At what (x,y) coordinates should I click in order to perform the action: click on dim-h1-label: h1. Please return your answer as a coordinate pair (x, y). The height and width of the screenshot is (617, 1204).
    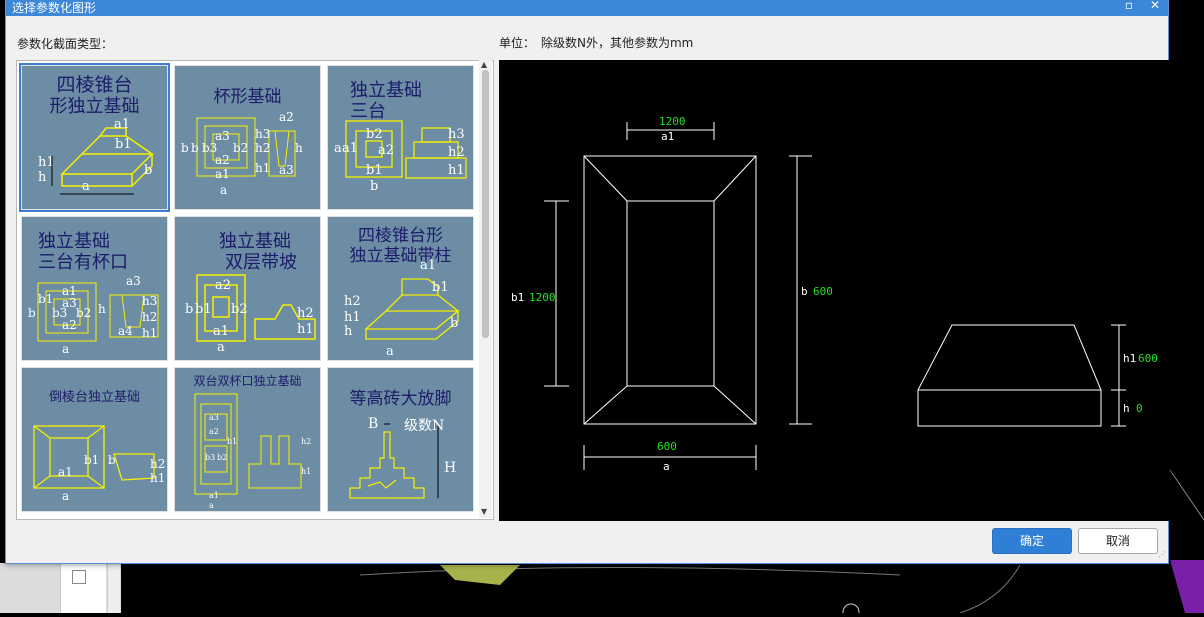
    Looking at the image, I should click on (1129, 358).